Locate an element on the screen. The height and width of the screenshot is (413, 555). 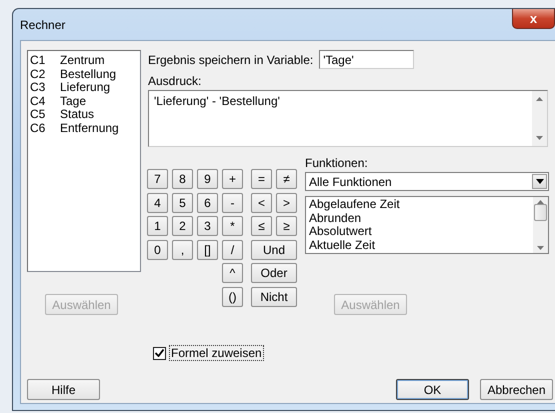
operator-key: Oder is located at coordinates (274, 273).